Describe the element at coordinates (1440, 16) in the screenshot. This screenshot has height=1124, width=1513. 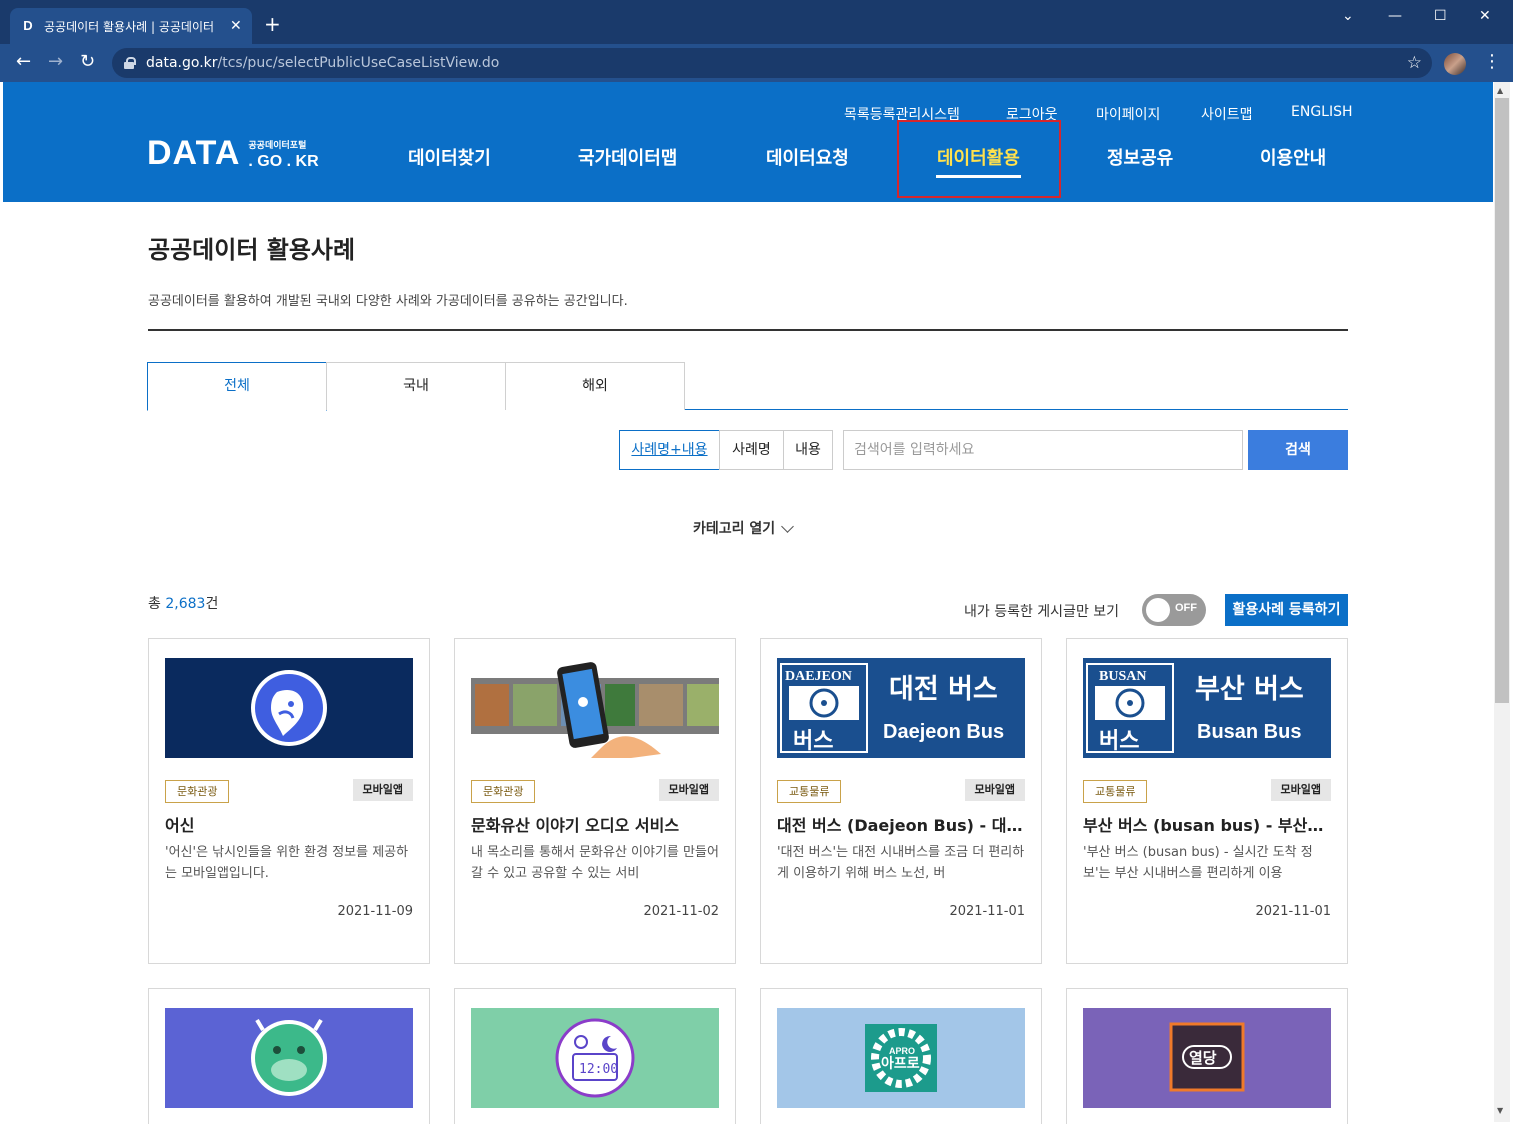
I see `maximize-icon: ☐` at that location.